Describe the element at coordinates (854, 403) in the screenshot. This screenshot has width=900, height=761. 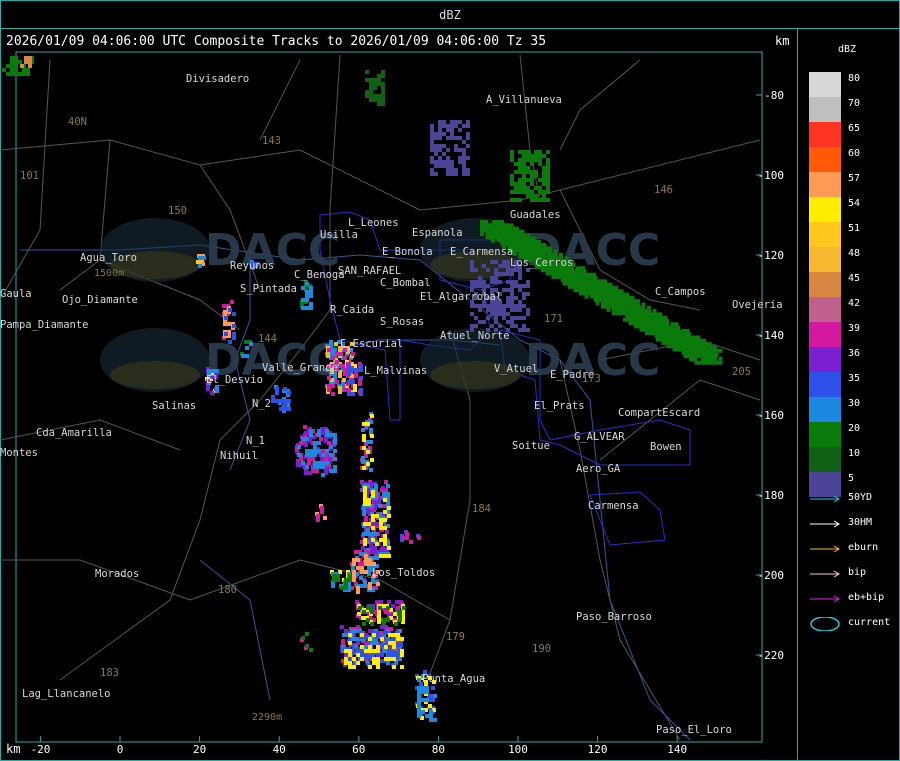
I see `legend-swatch-label: 30` at that location.